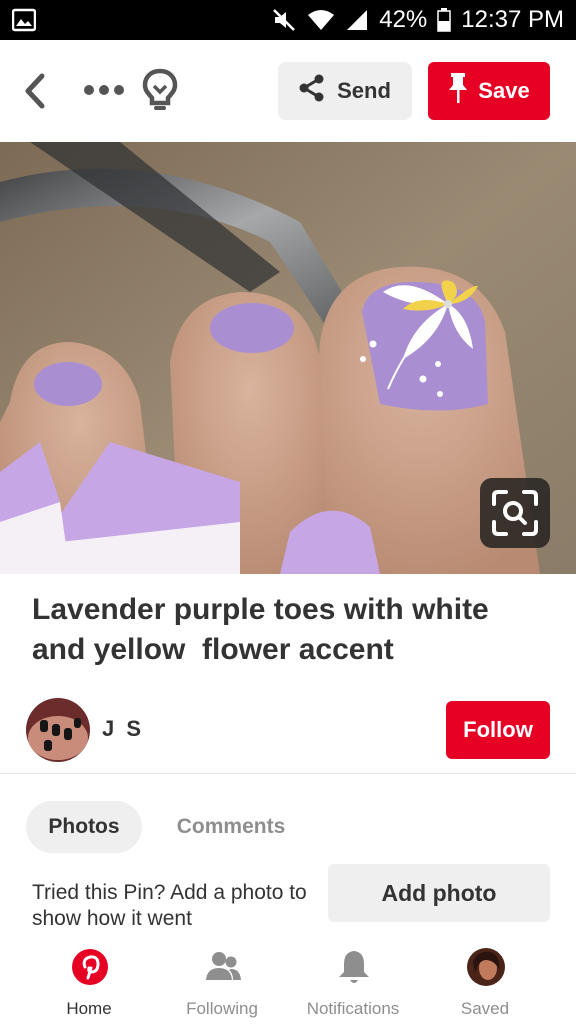  I want to click on lightbulb-icon, so click(160, 90).